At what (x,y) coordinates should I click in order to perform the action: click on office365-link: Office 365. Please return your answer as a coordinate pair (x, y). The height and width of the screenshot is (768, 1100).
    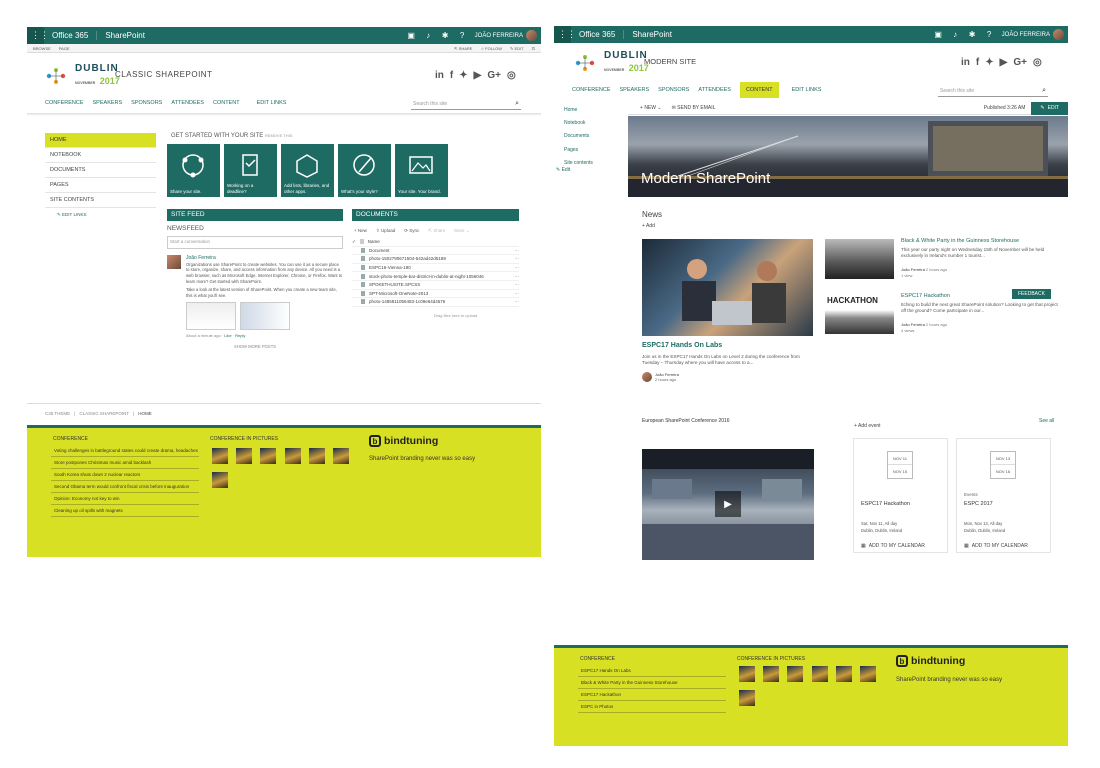
    Looking at the image, I should click on (71, 35).